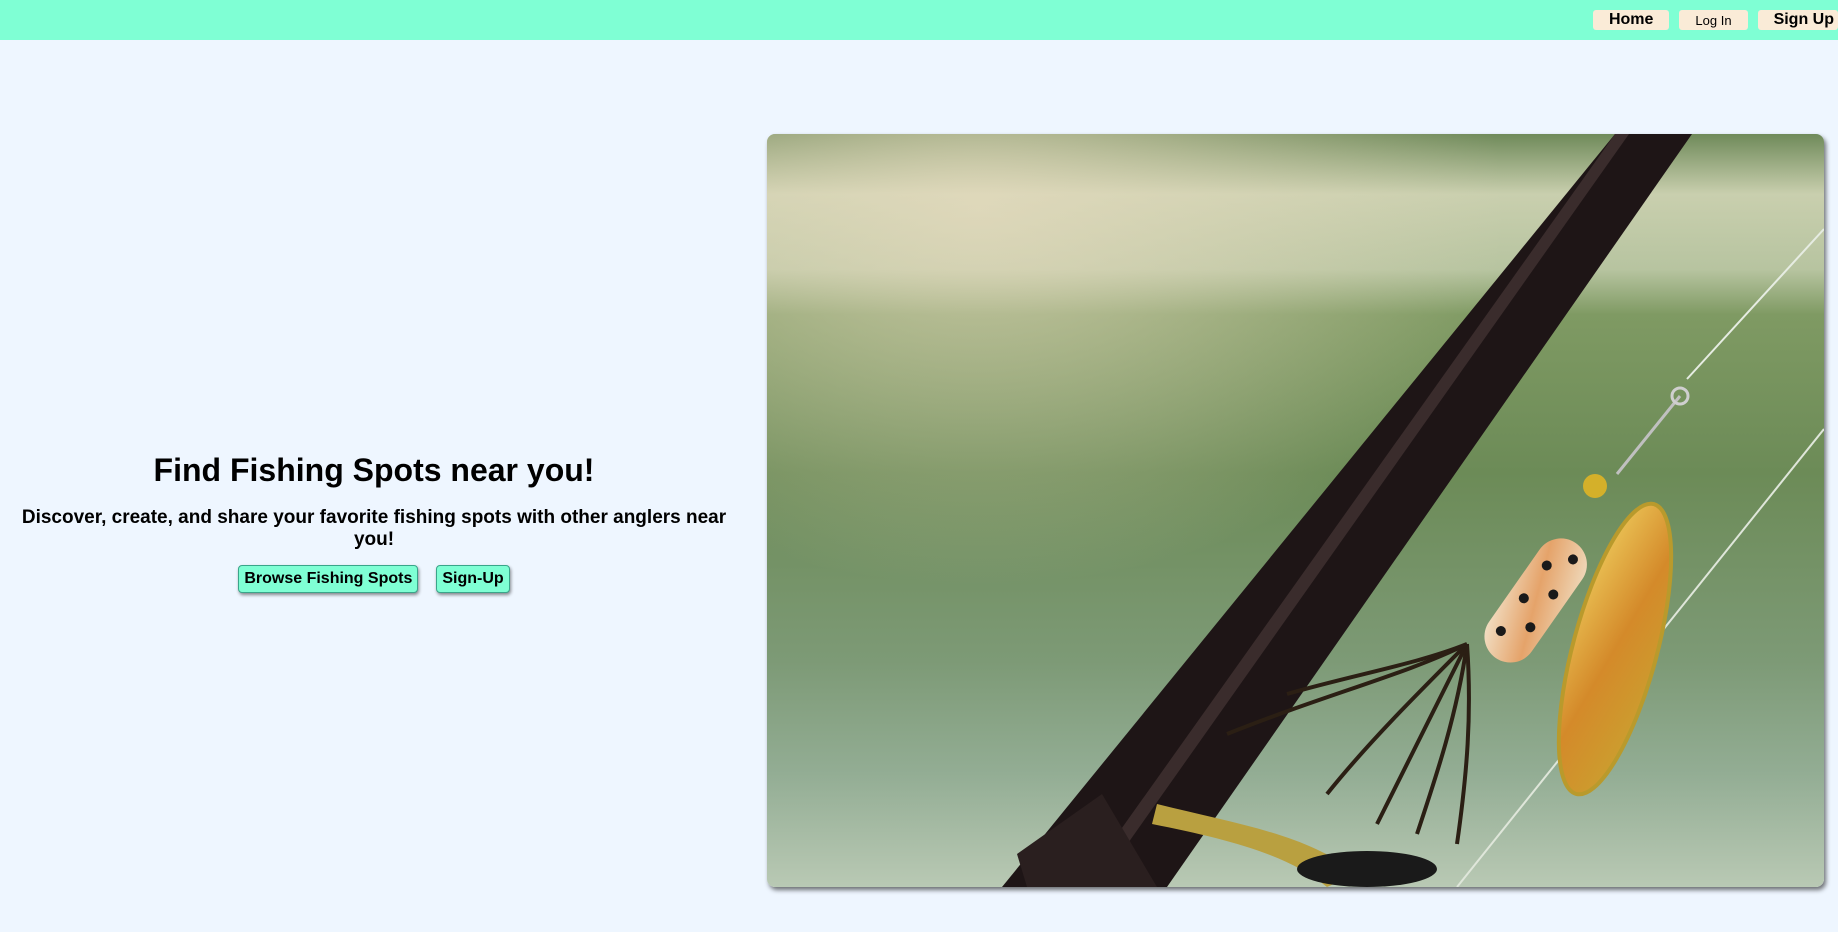 The height and width of the screenshot is (932, 1838). I want to click on top-navbar: Home Log In Sign Up, so click(919, 20).